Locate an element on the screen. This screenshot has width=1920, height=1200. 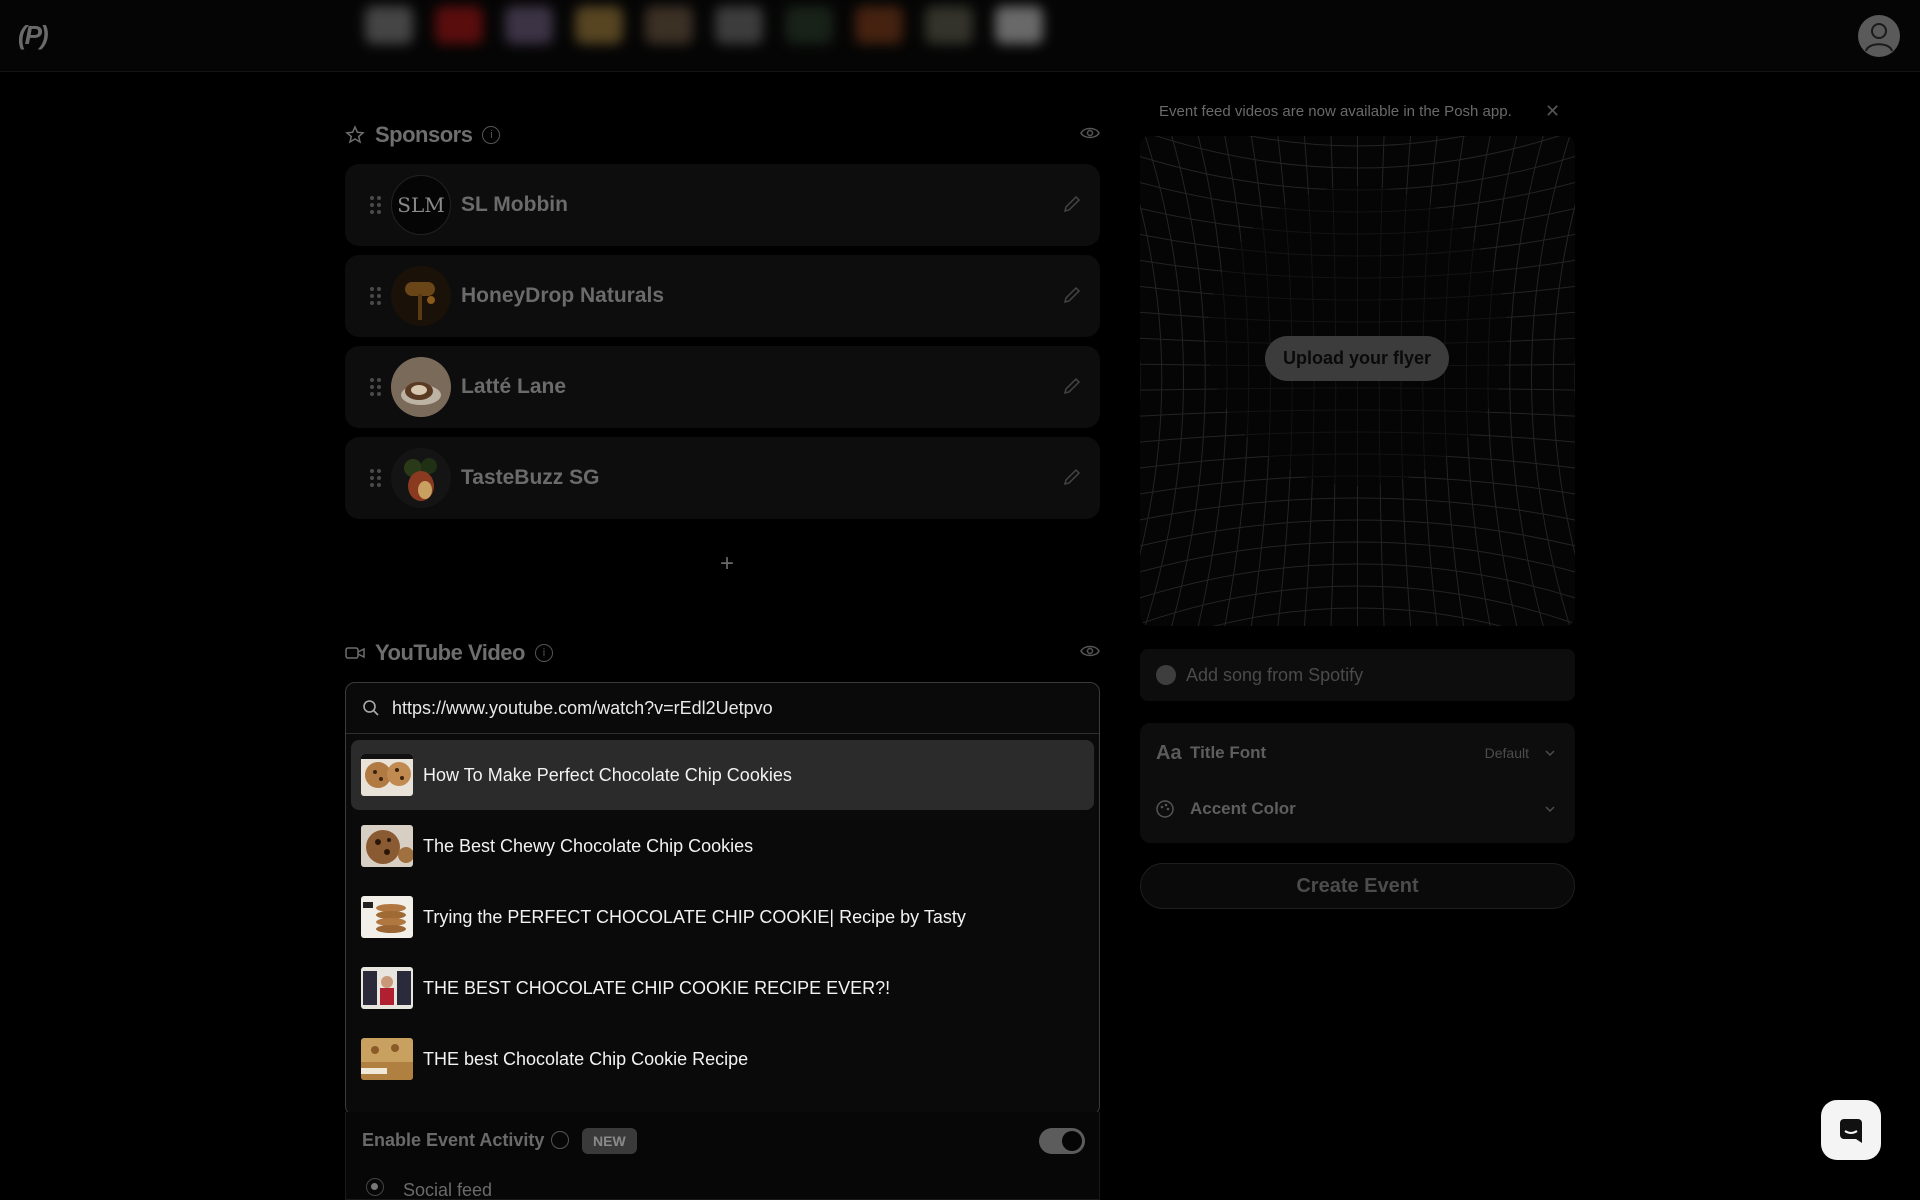
sponsor-row: HoneyDrop Naturals is located at coordinates (722, 296).